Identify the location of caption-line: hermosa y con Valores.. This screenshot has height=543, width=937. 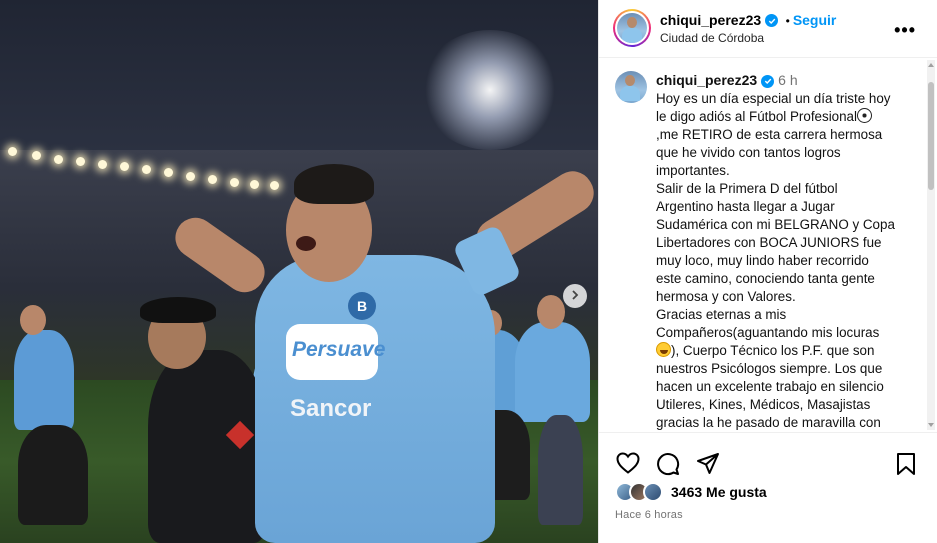
(726, 296).